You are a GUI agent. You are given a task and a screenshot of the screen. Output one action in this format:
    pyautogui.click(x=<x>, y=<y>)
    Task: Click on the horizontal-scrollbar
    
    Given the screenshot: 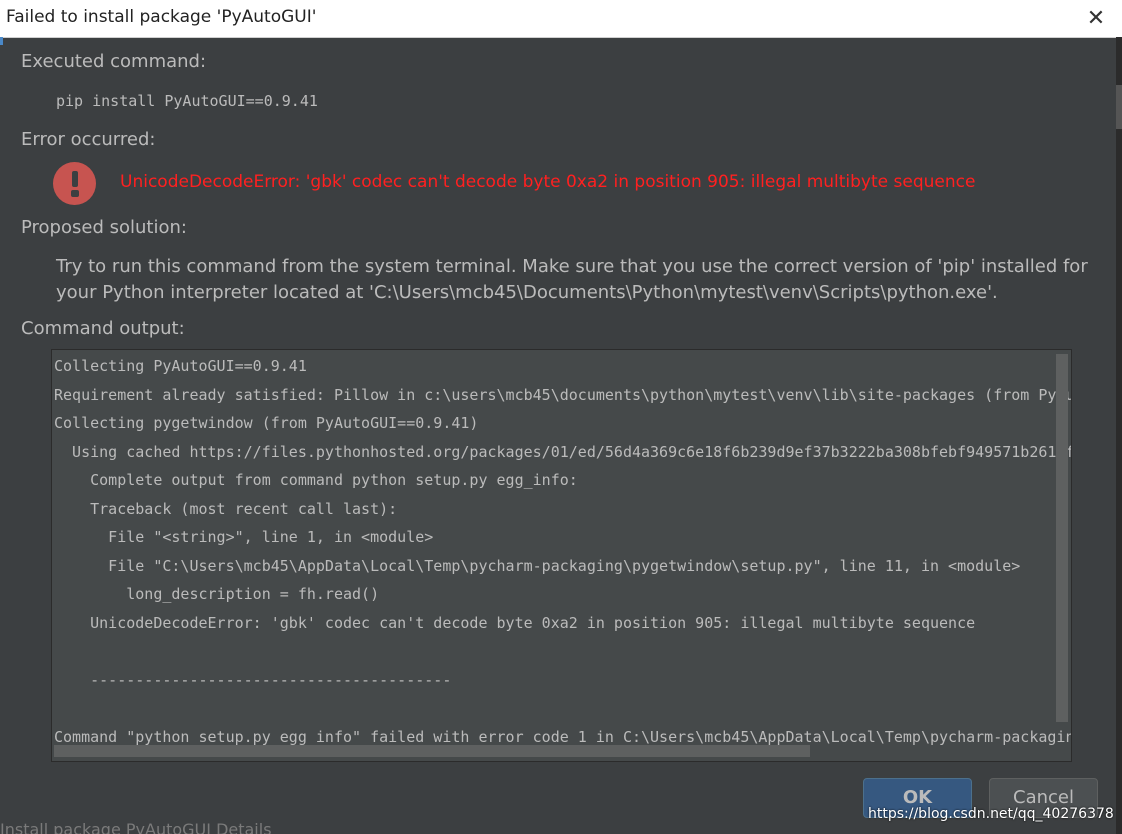 What is the action you would take?
    pyautogui.click(x=432, y=751)
    